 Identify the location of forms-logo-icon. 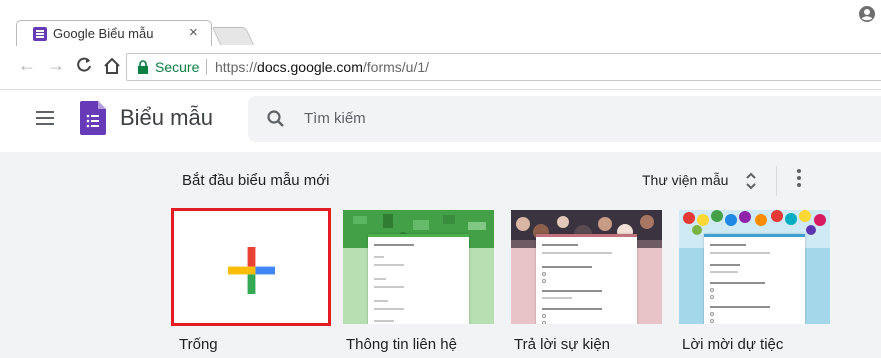
(93, 118).